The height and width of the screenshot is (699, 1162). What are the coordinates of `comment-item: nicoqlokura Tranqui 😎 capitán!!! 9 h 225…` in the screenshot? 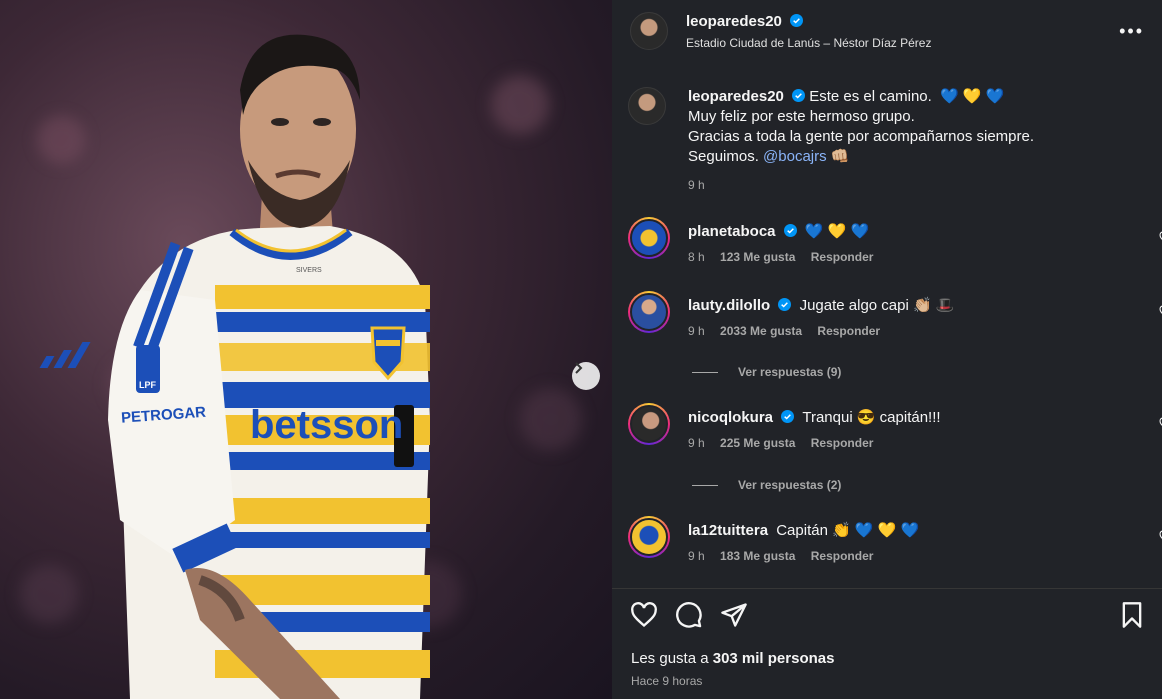 It's located at (895, 426).